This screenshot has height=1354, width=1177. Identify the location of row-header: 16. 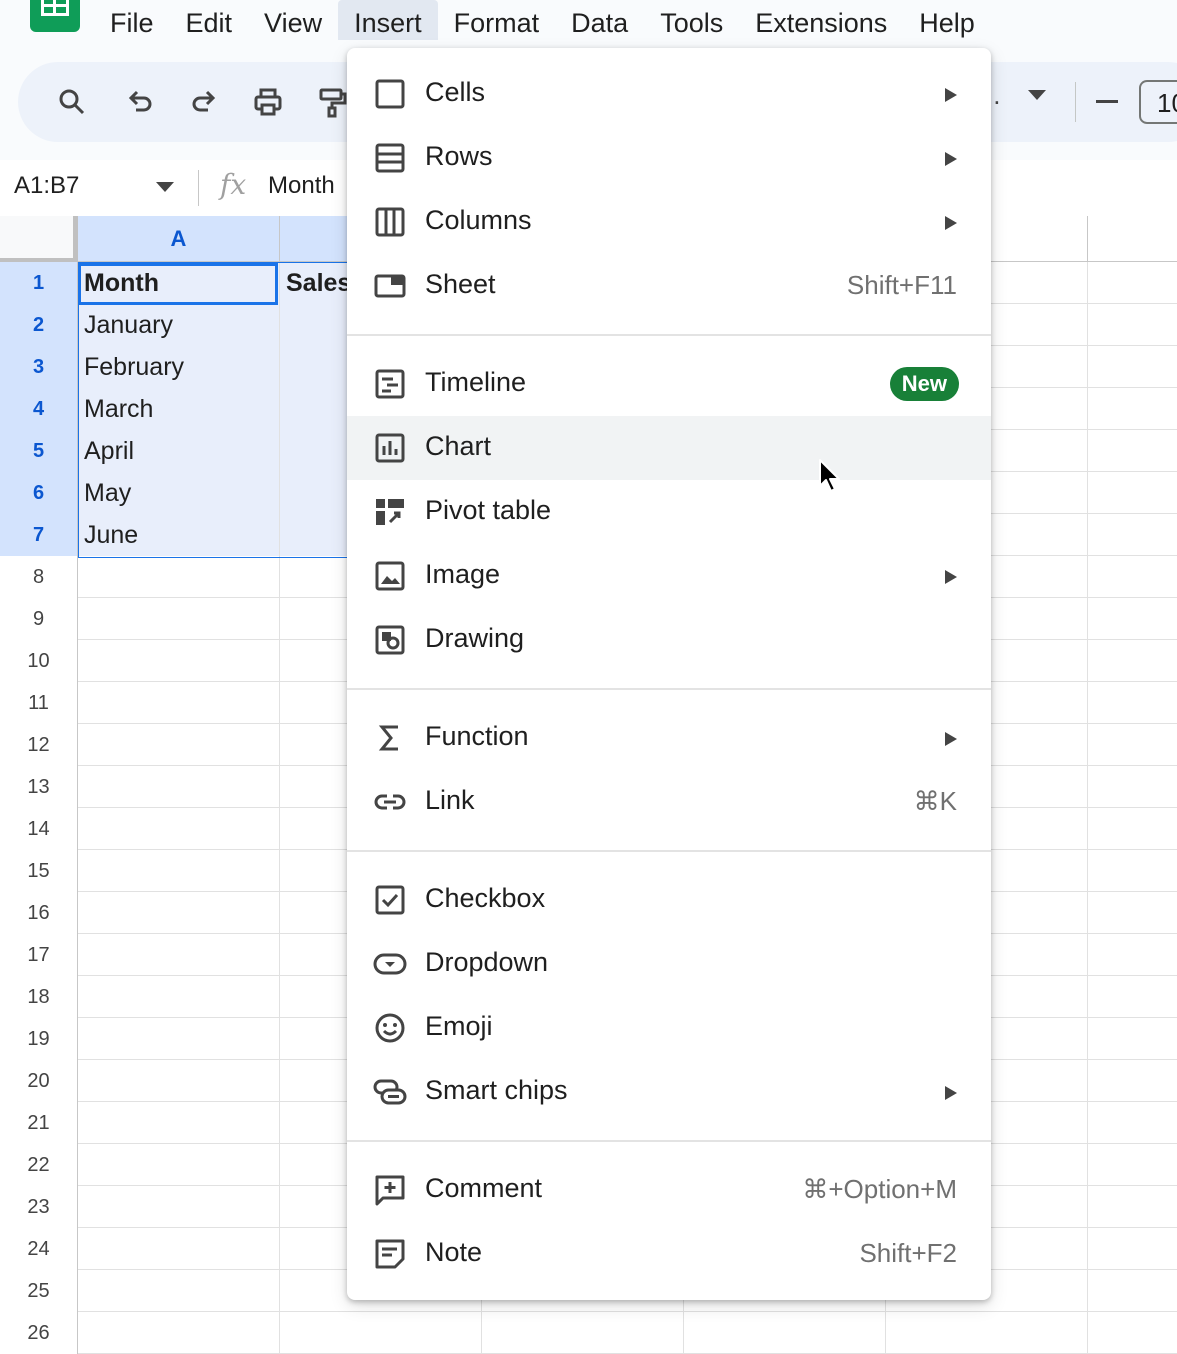
(39, 913).